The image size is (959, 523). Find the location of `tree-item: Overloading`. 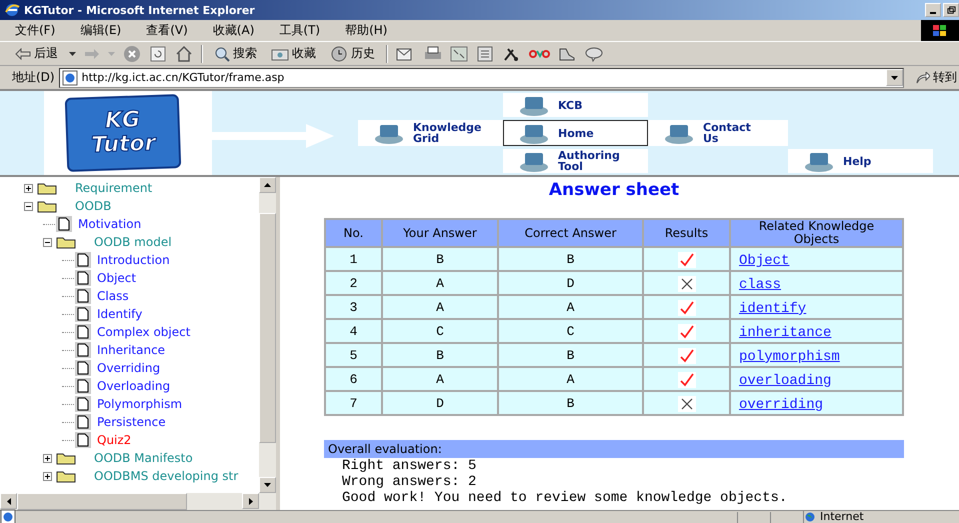

tree-item: Overloading is located at coordinates (133, 386).